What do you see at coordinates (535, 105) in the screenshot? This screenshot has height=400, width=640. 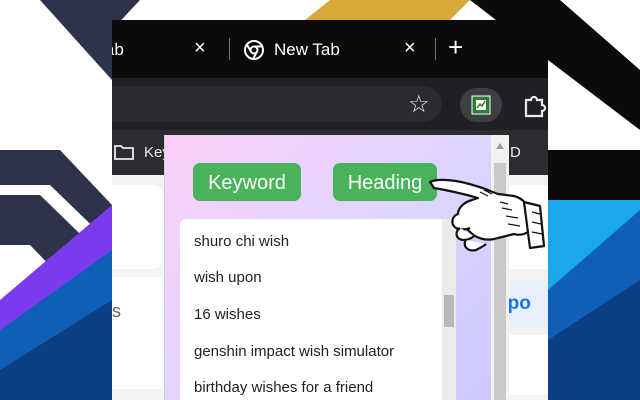 I see `puzzle-icon` at bounding box center [535, 105].